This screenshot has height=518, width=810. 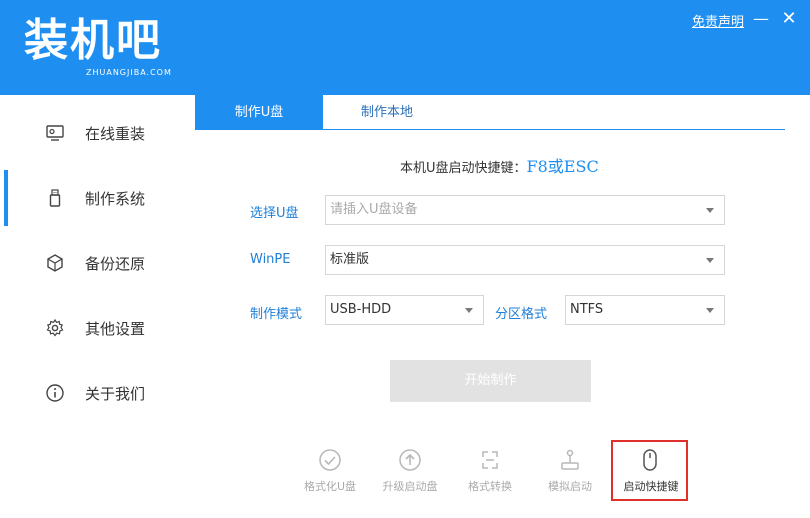 I want to click on partition-label: 分区格式, so click(x=521, y=314).